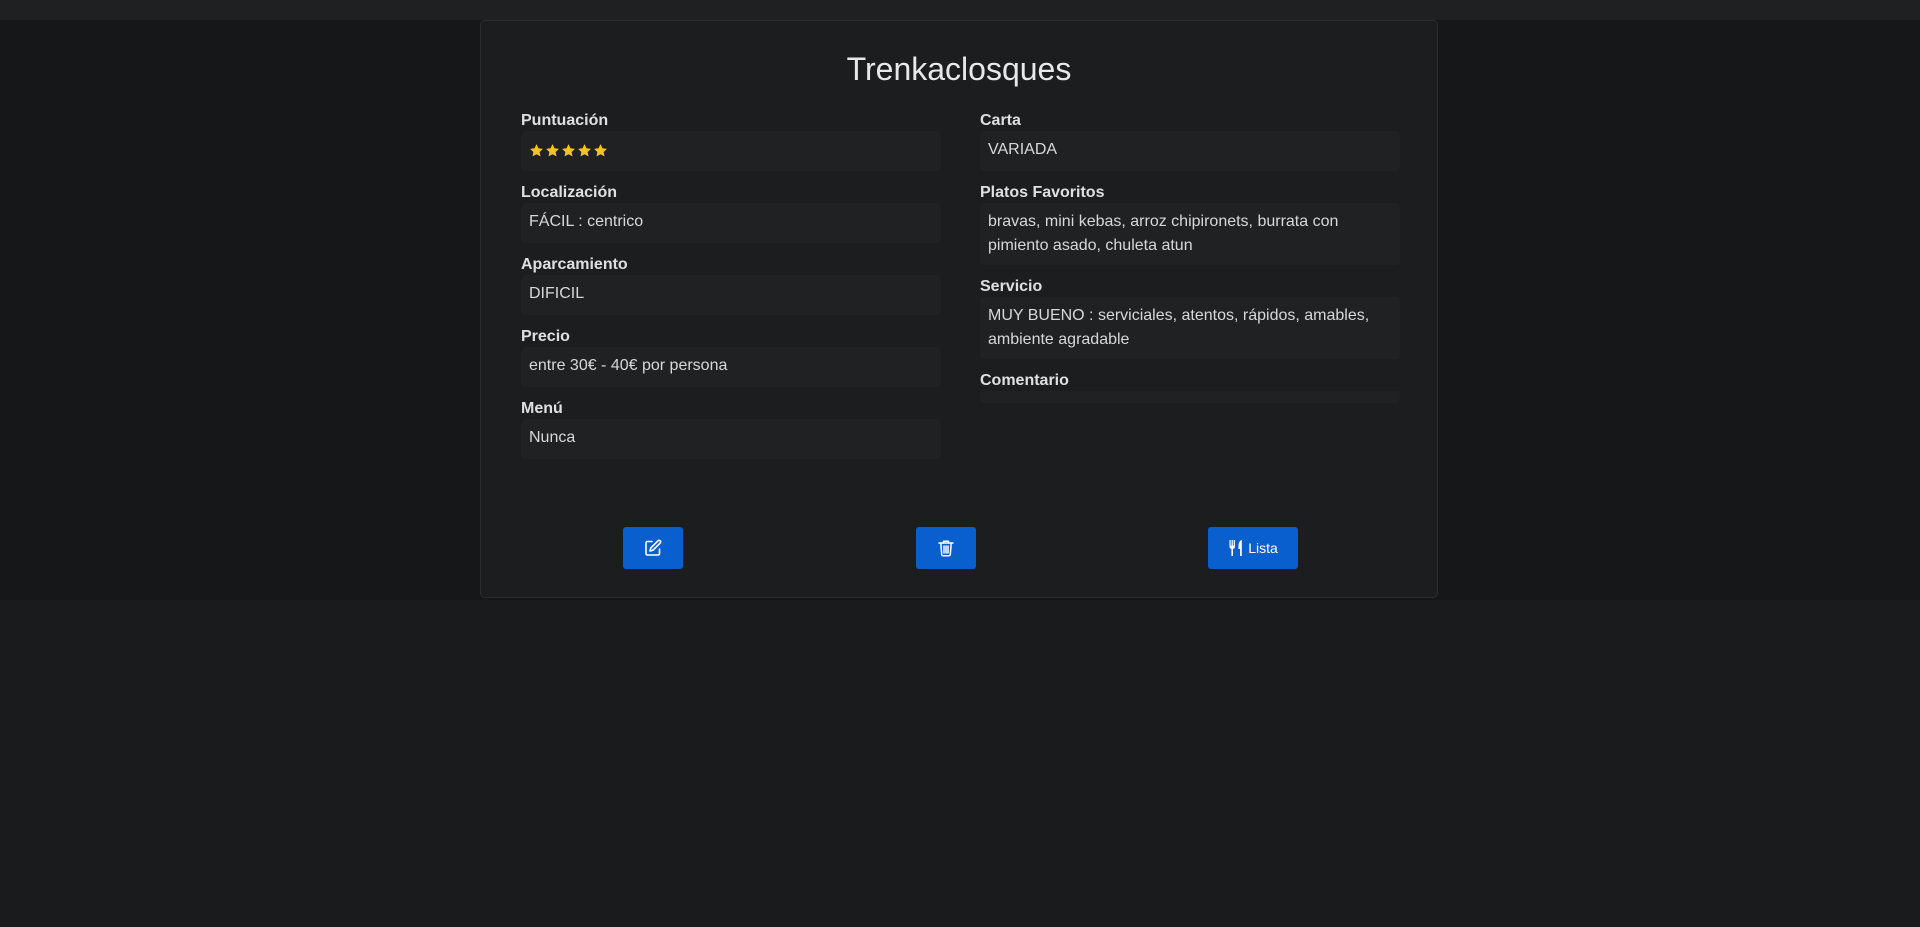 This screenshot has width=1920, height=927. I want to click on field-label: Servicio, so click(1011, 286).